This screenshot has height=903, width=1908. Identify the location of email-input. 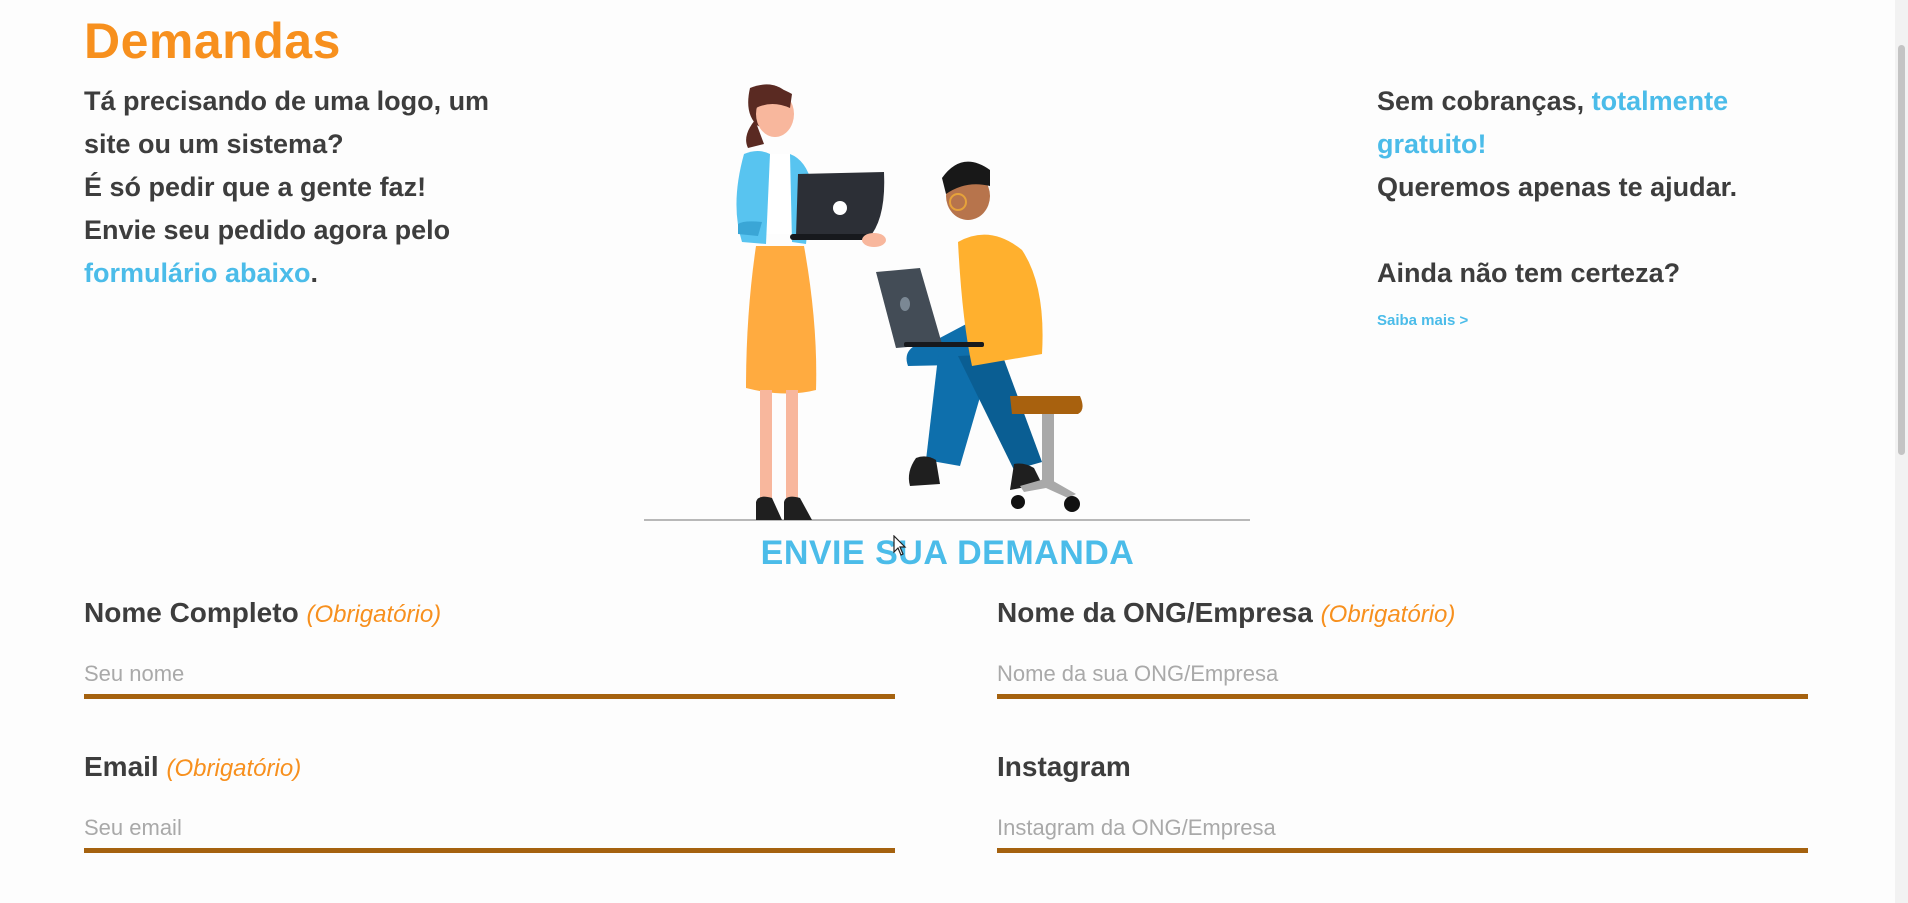
(489, 830).